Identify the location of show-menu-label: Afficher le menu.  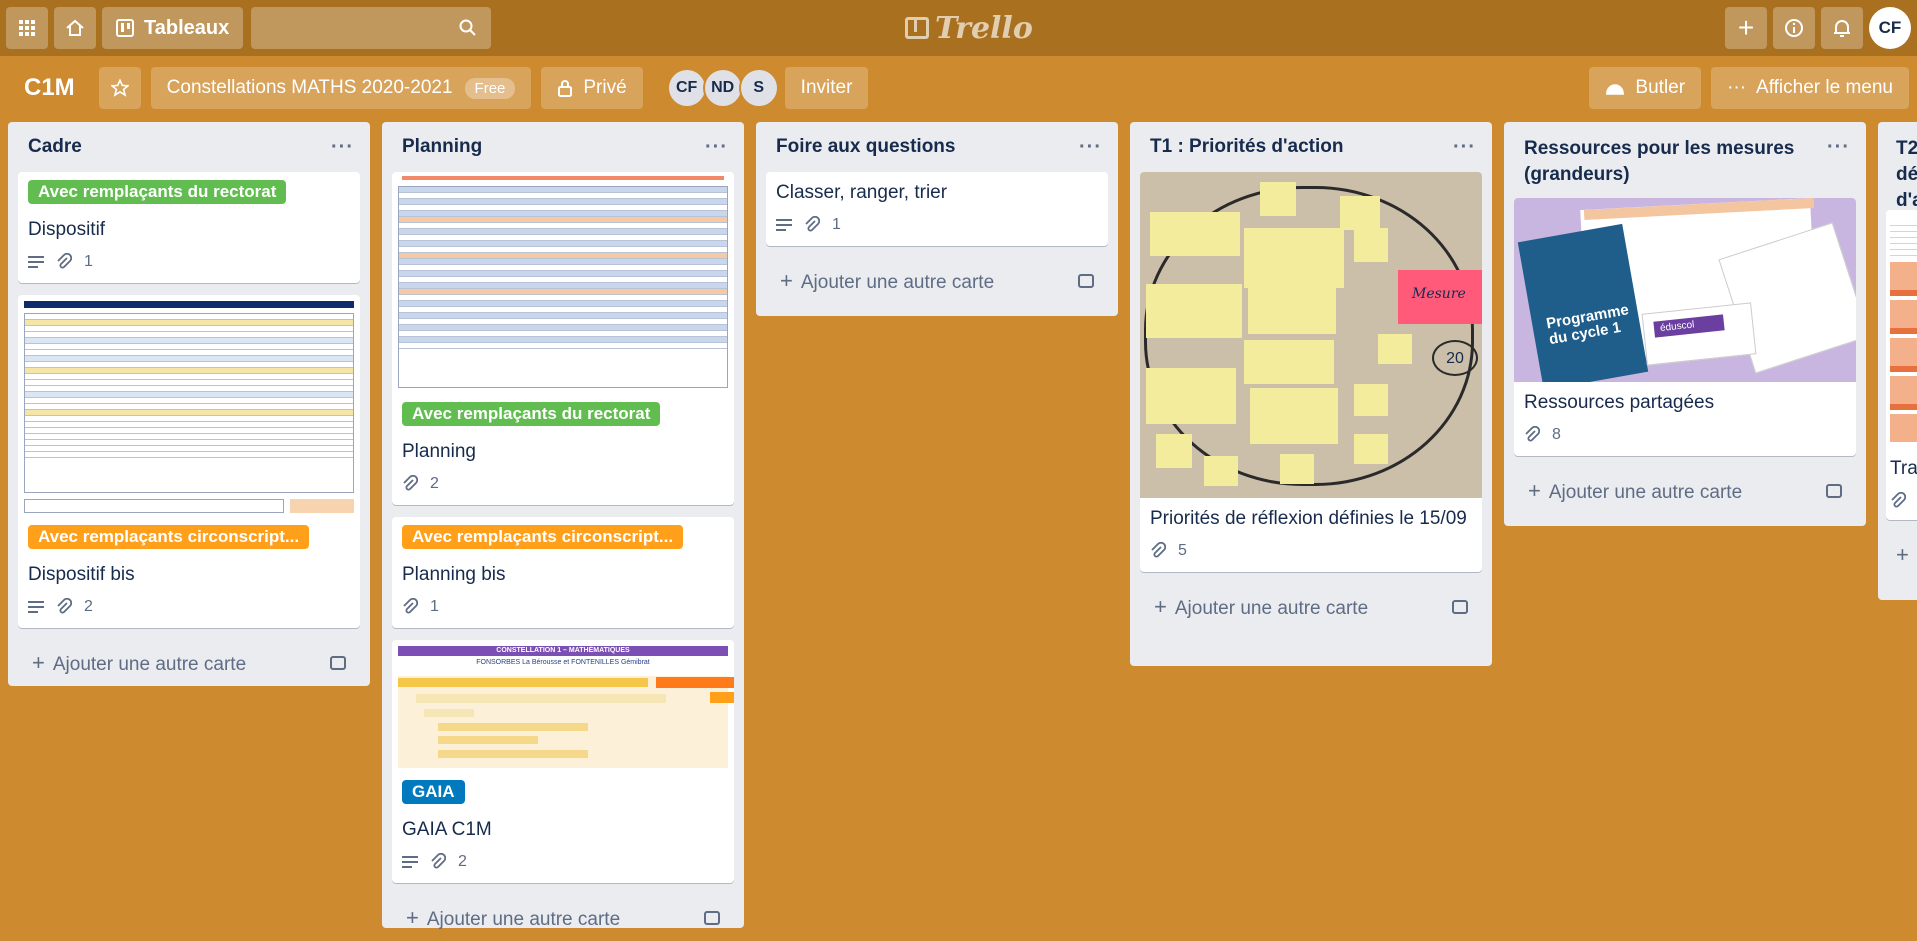
(1824, 87).